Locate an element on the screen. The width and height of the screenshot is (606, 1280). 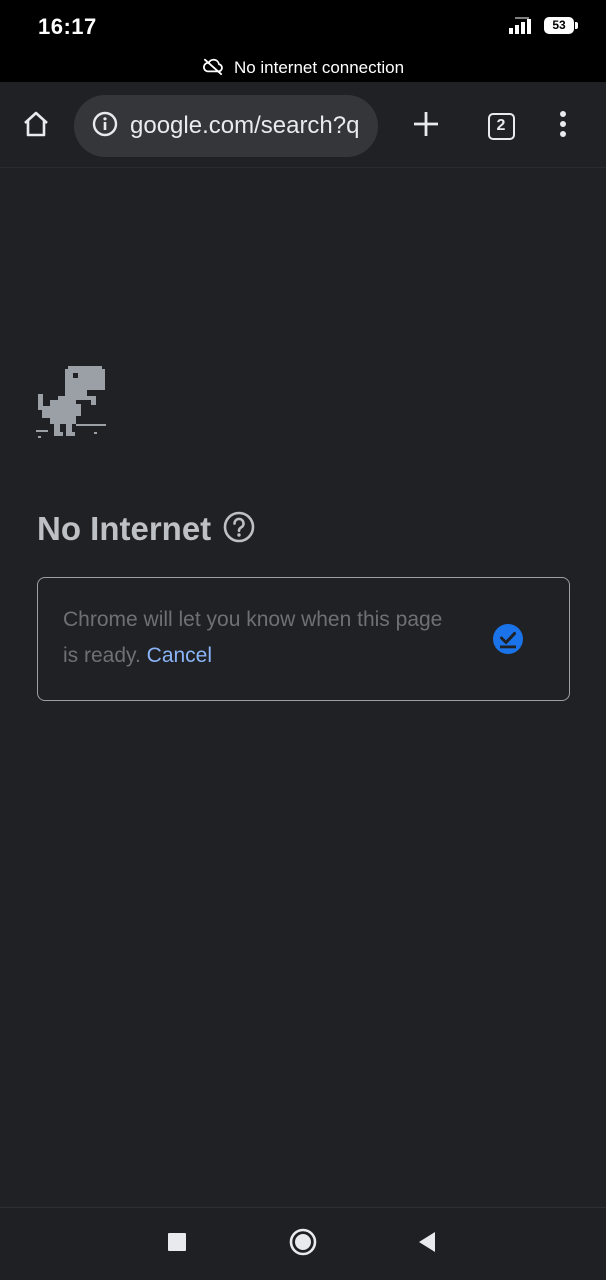
signal-icon is located at coordinates (521, 28).